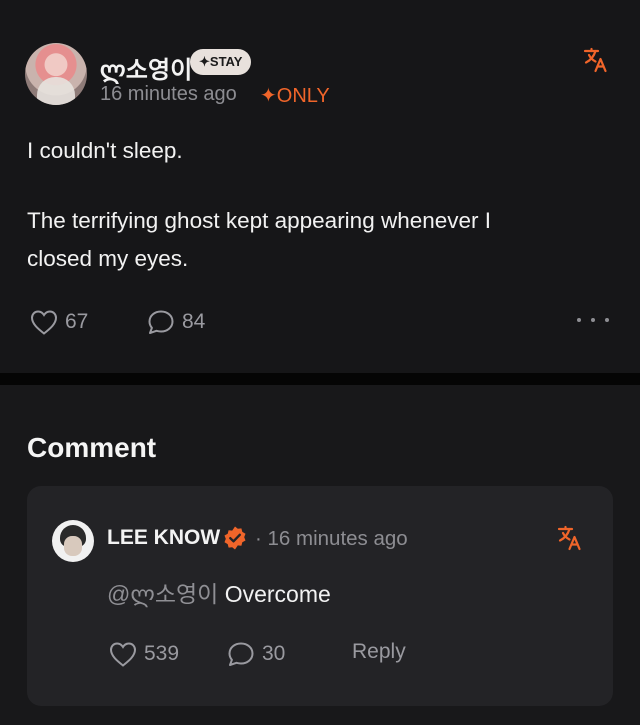  What do you see at coordinates (162, 653) in the screenshot?
I see `comment-like-count: 539` at bounding box center [162, 653].